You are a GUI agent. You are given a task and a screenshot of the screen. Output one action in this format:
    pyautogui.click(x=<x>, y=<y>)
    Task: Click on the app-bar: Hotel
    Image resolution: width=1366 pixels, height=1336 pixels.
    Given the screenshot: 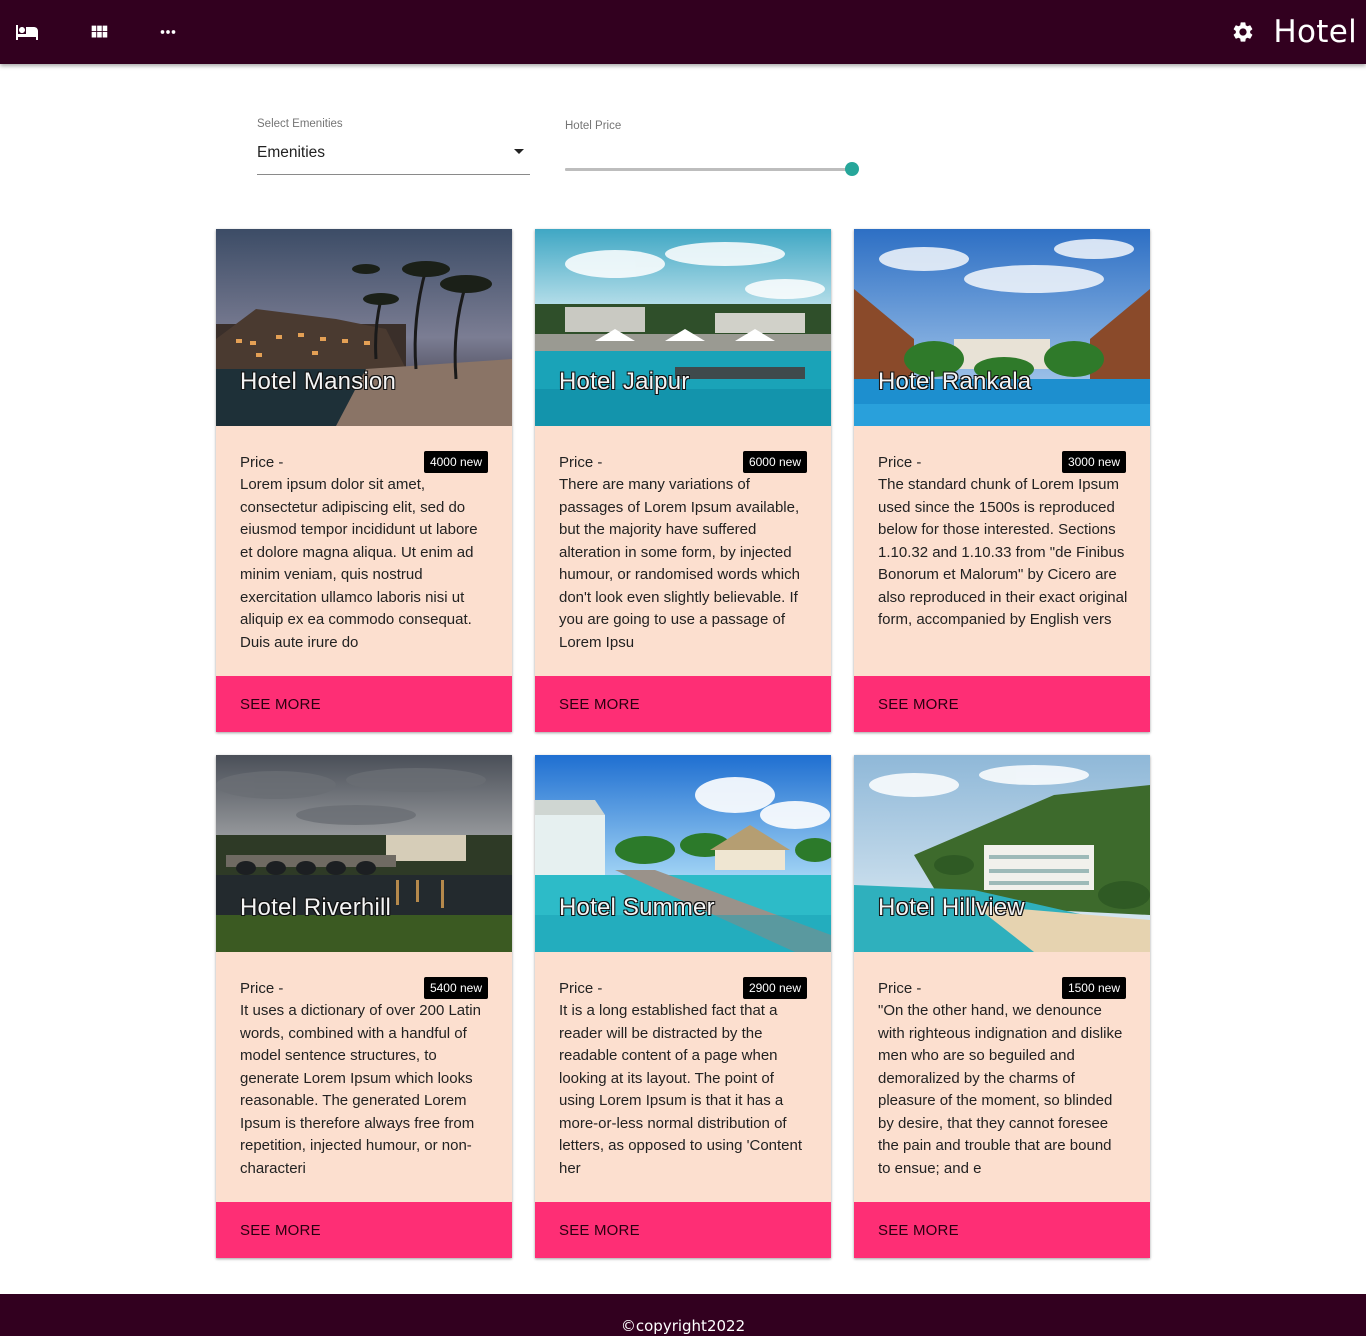 What is the action you would take?
    pyautogui.click(x=683, y=32)
    